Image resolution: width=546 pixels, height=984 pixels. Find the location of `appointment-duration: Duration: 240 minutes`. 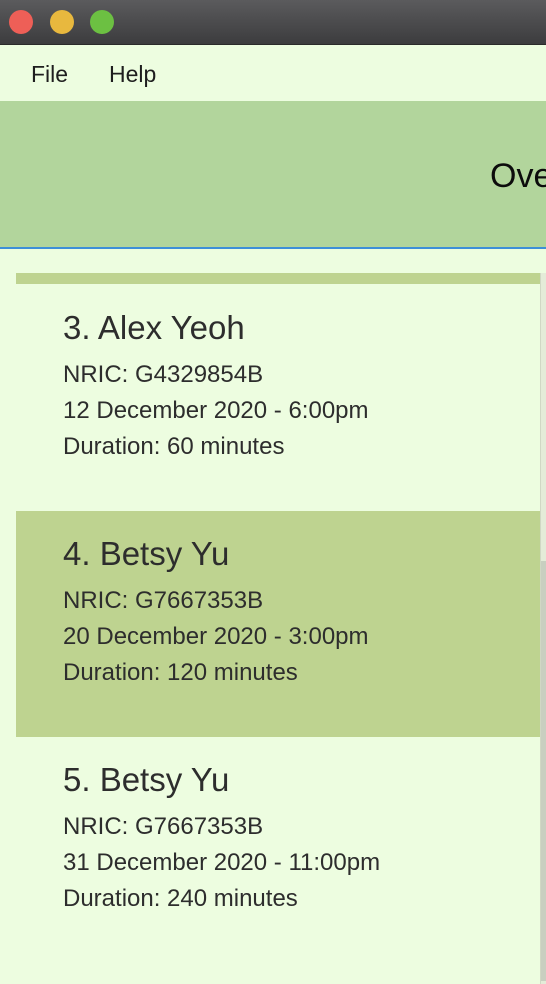

appointment-duration: Duration: 240 minutes is located at coordinates (180, 898).